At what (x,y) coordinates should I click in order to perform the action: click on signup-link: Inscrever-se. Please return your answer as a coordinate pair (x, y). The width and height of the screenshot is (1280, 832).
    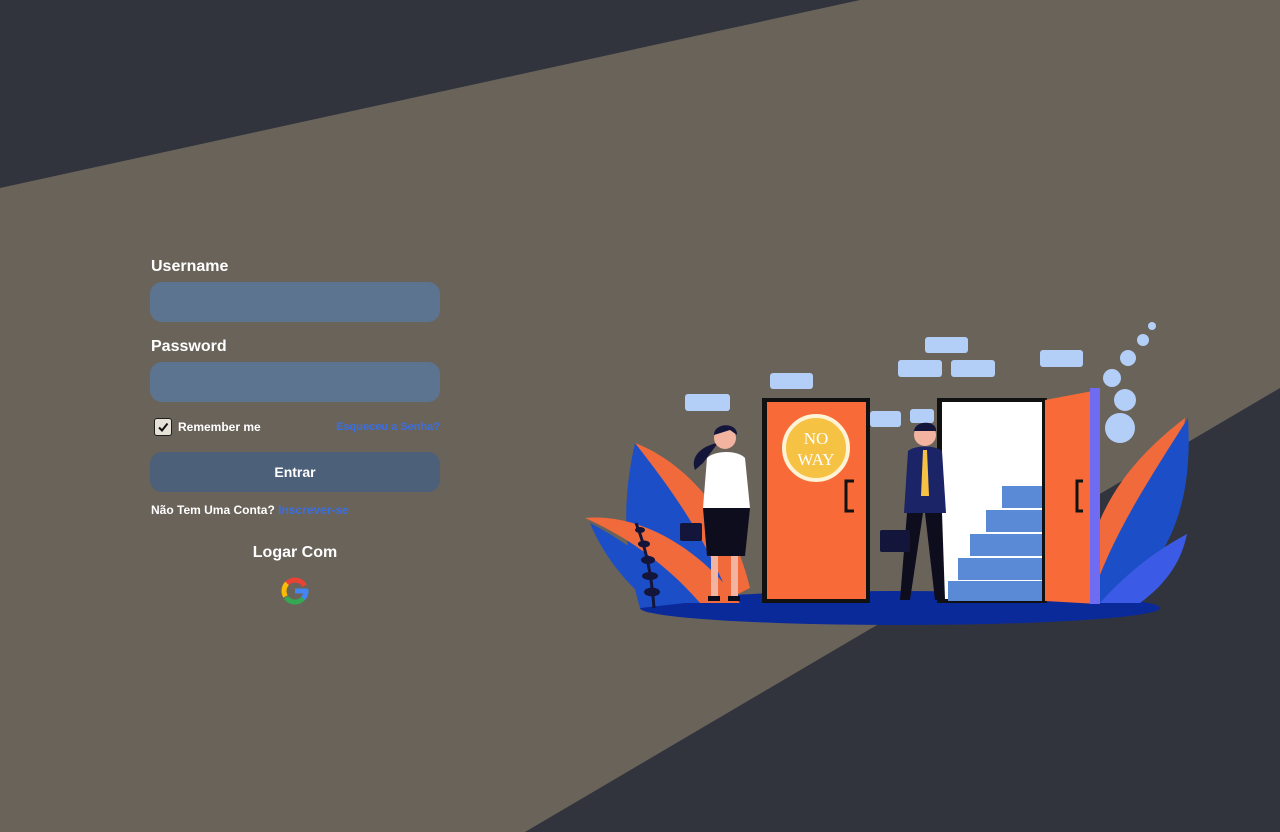
    Looking at the image, I should click on (313, 510).